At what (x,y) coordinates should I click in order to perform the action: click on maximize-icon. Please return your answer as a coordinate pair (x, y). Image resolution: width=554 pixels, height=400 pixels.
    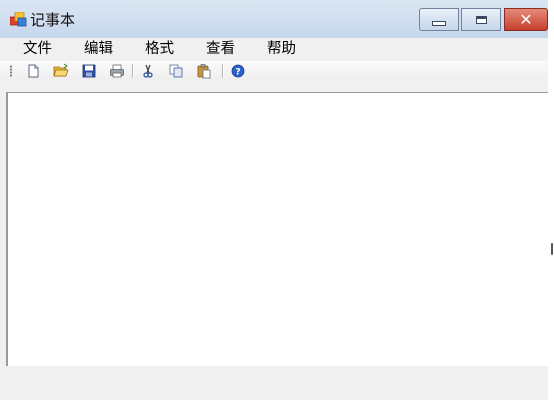
    Looking at the image, I should click on (481, 19).